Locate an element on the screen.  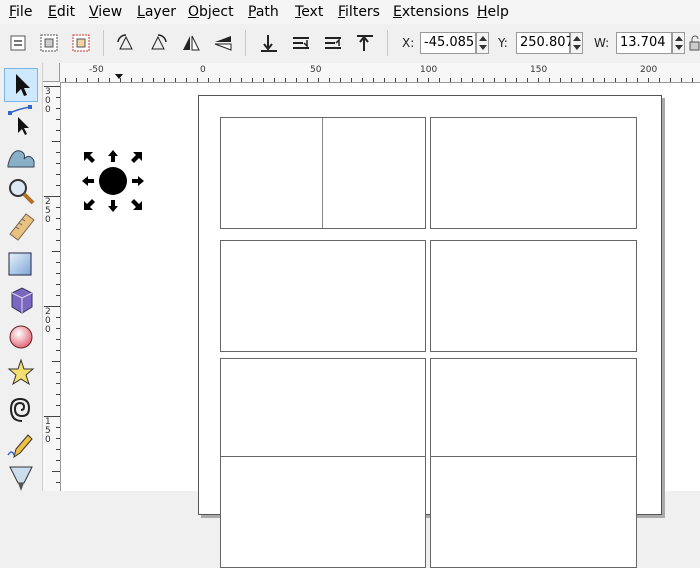
tool-3d-box is located at coordinates (21, 300).